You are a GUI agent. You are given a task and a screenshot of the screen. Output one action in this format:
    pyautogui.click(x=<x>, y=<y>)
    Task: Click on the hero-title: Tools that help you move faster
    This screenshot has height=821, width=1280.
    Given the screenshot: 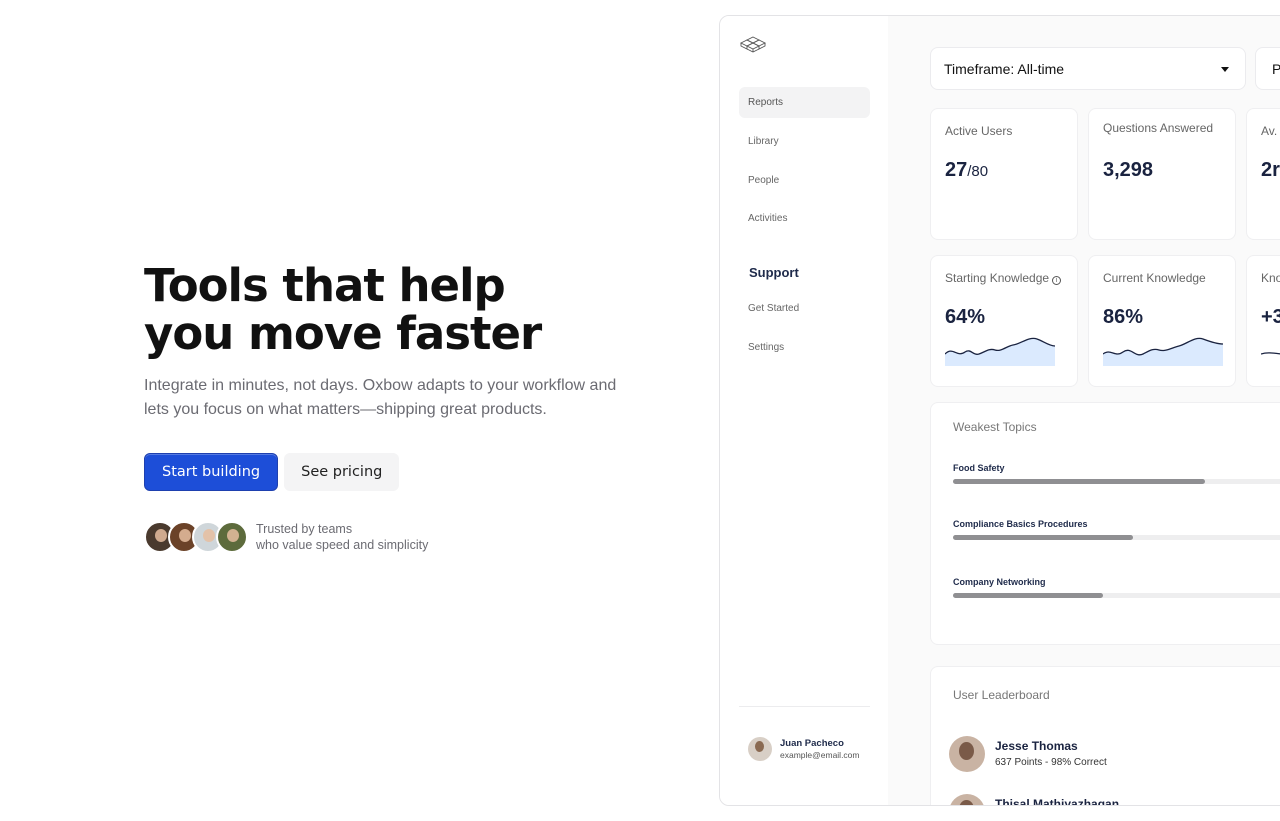 What is the action you would take?
    pyautogui.click(x=404, y=310)
    